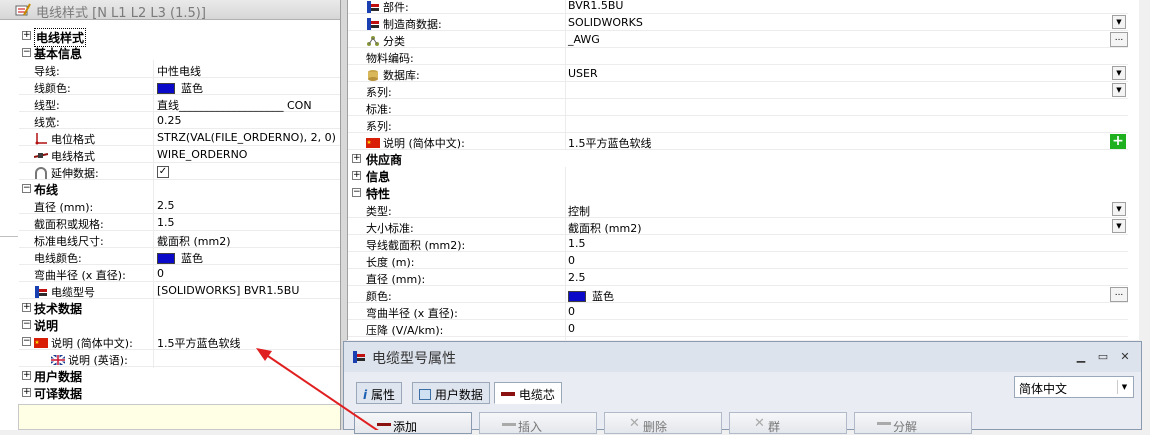 Image resolution: width=1150 pixels, height=435 pixels. I want to click on part-icon, so click(373, 7).